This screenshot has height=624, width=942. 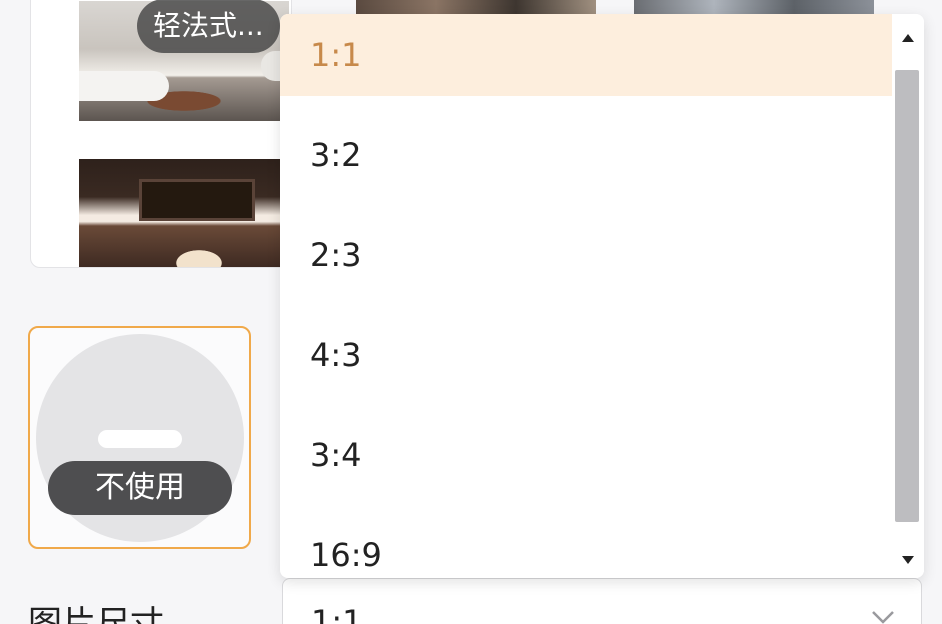 What do you see at coordinates (184, 213) in the screenshot?
I see `style-thumbnail-image` at bounding box center [184, 213].